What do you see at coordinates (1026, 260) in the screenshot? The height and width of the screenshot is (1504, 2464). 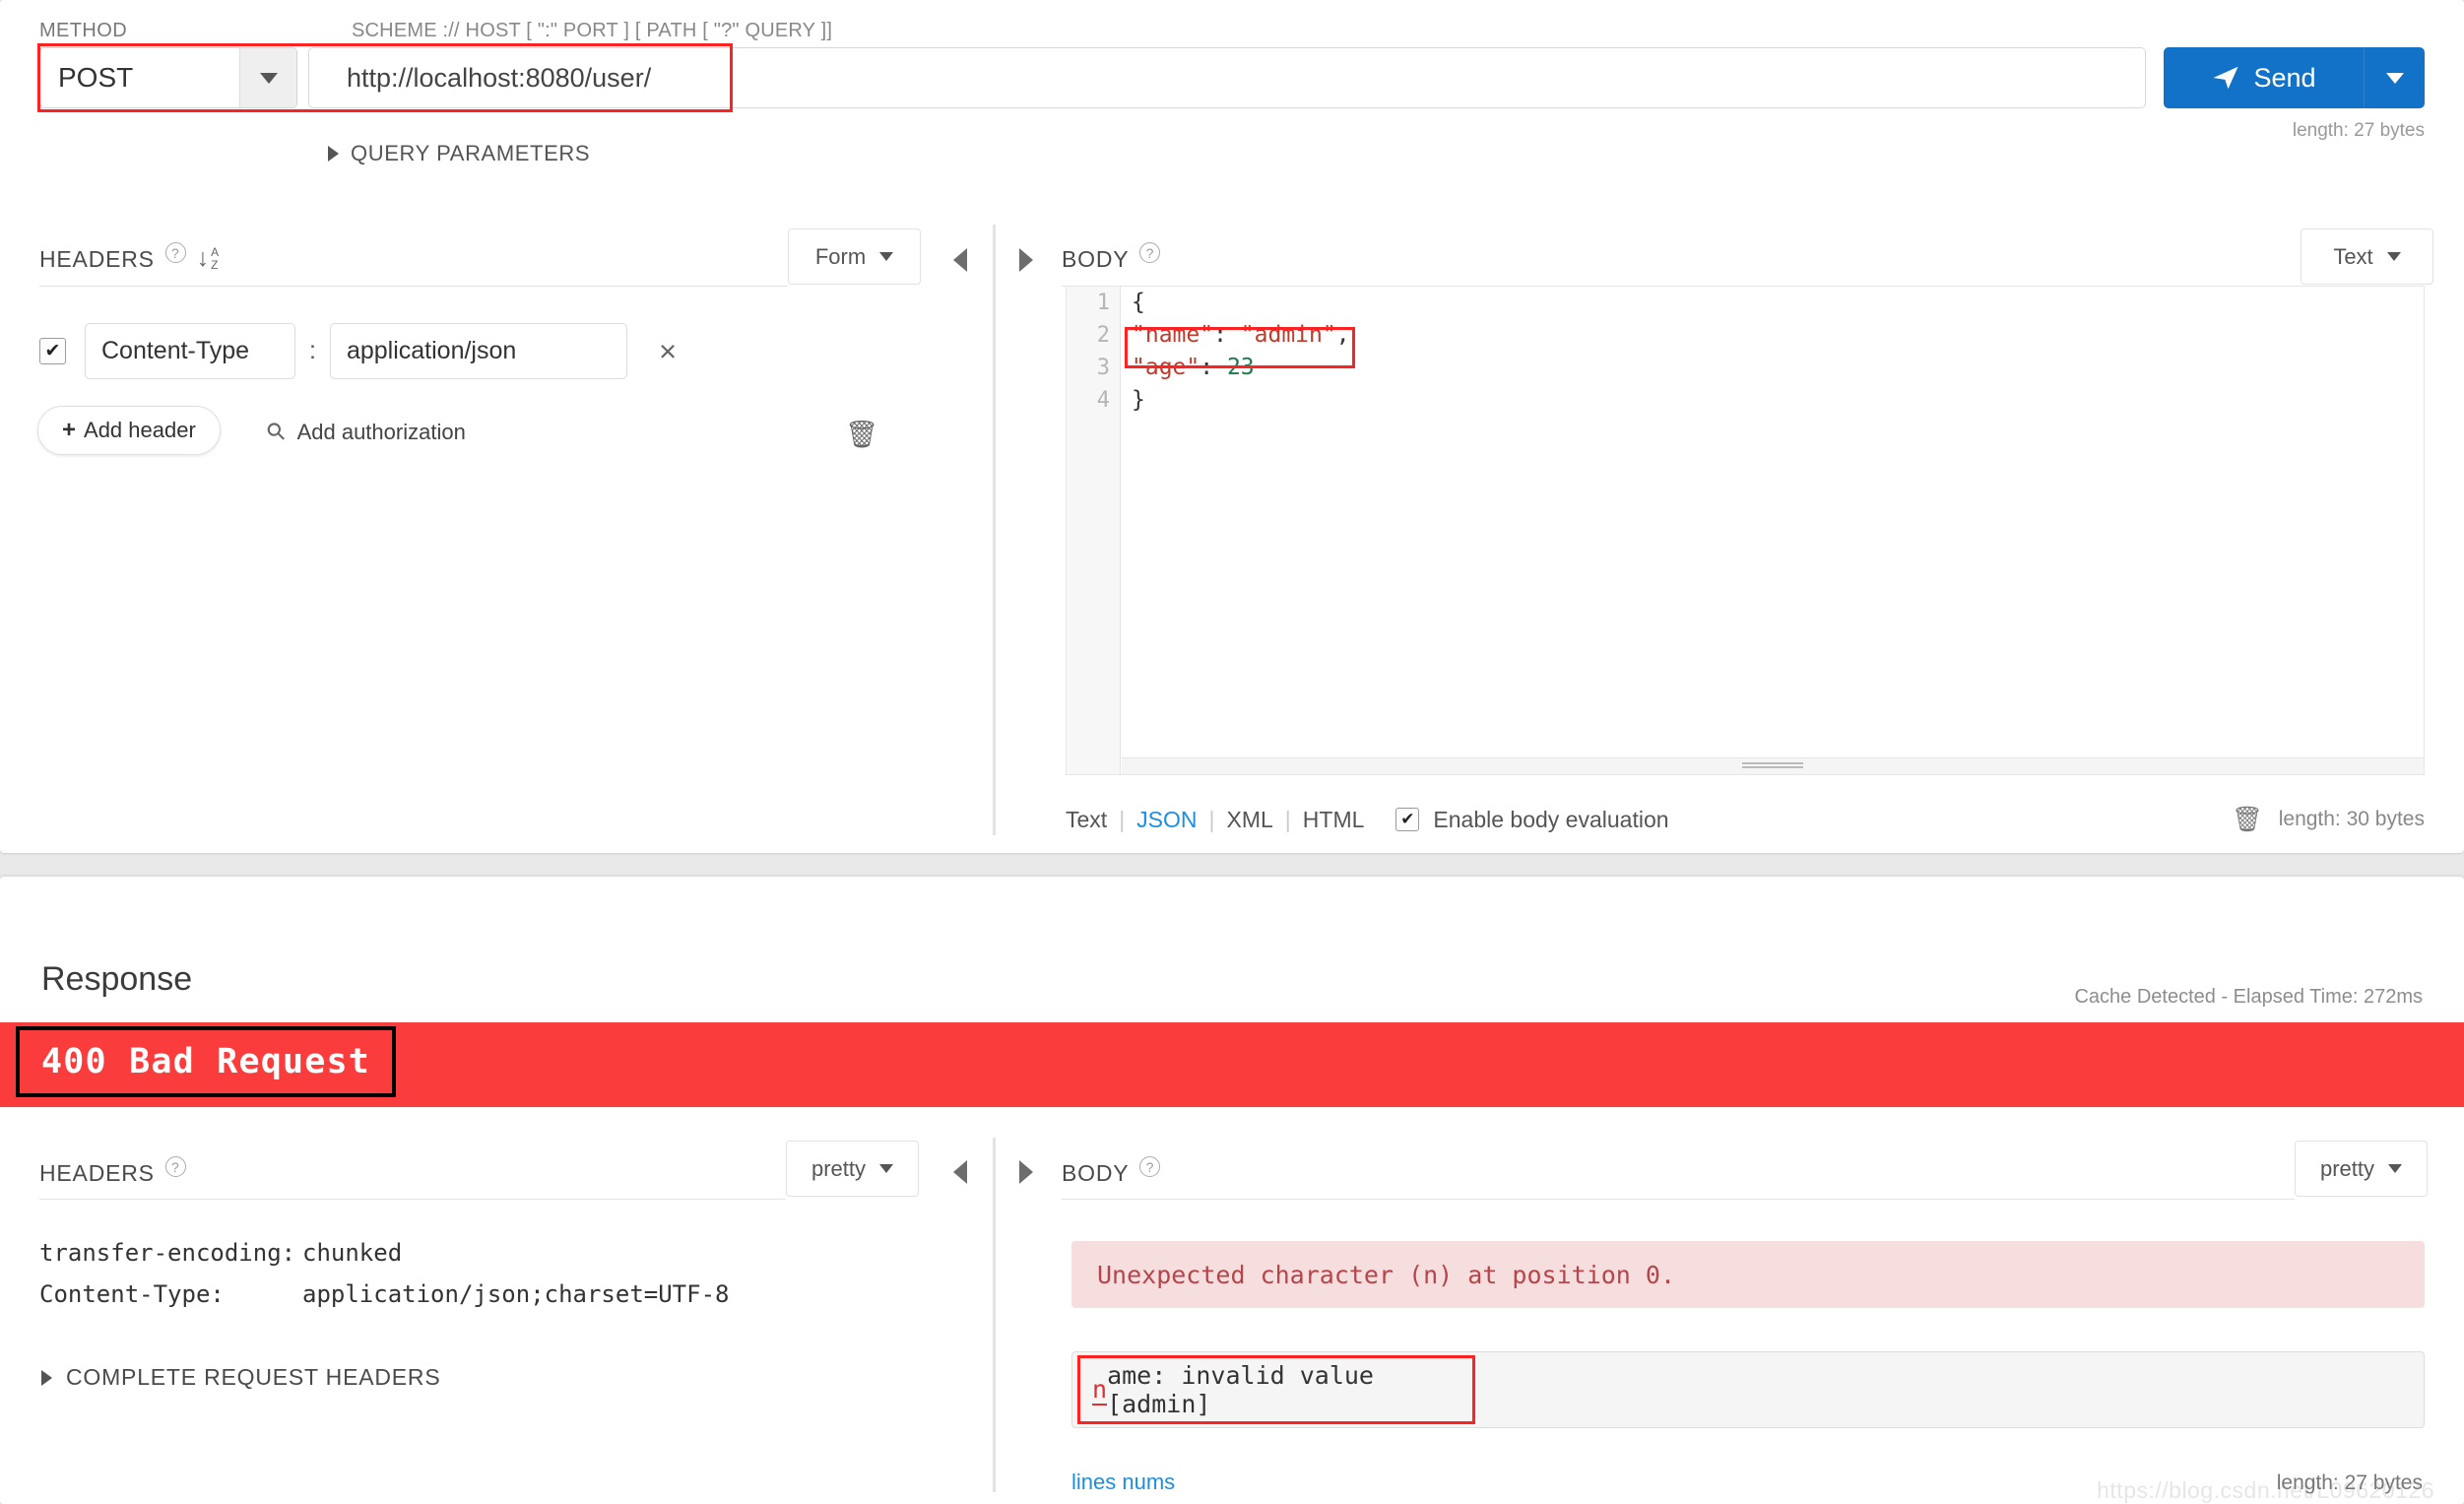 I see `collapse-right-arrow` at bounding box center [1026, 260].